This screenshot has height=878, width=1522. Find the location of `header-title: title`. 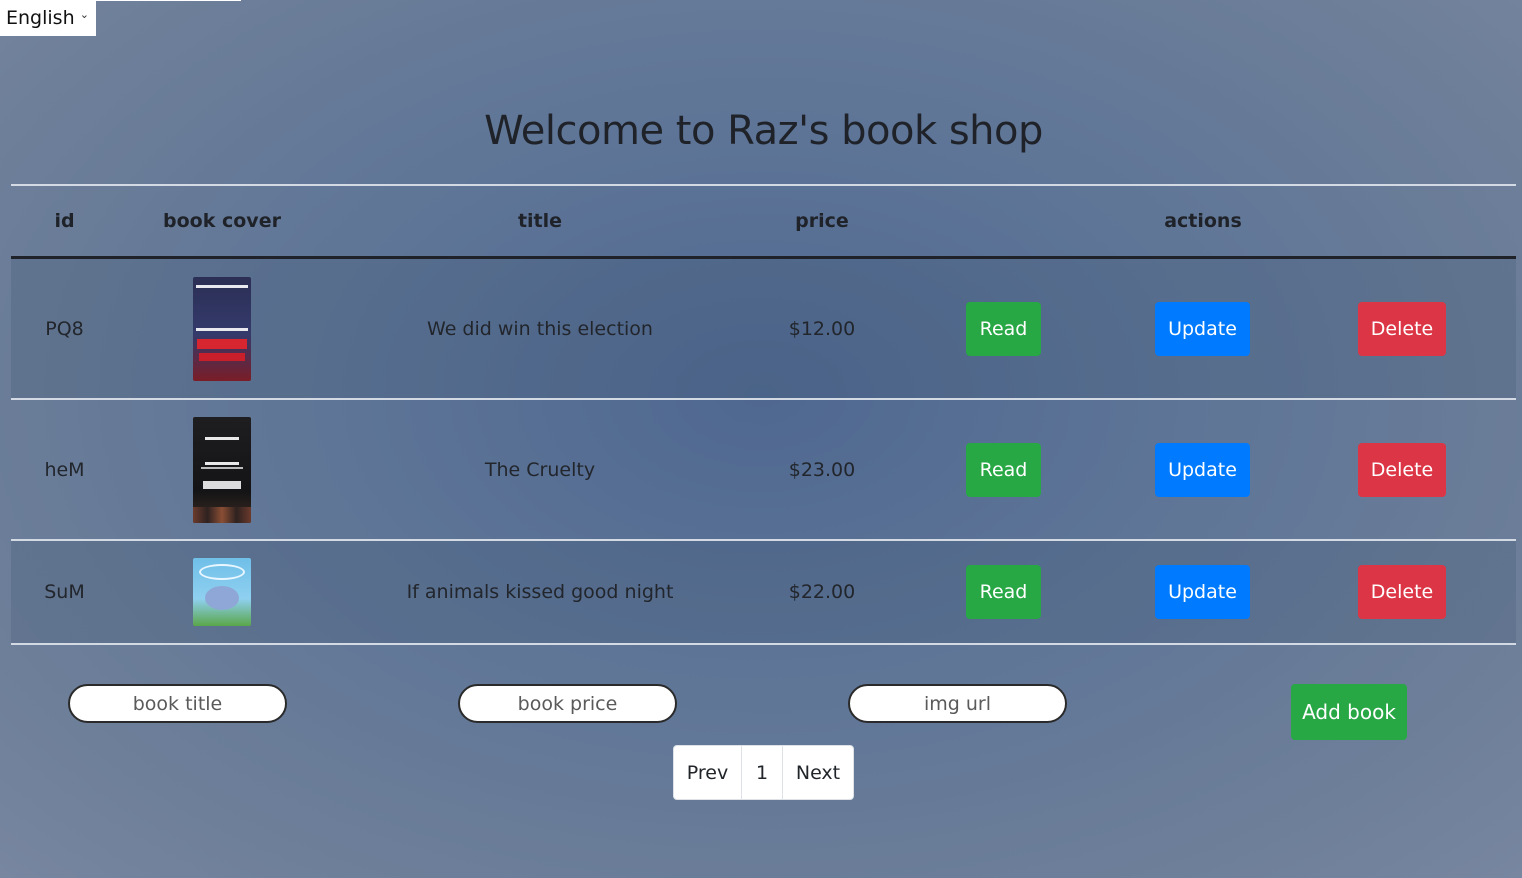

header-title: title is located at coordinates (540, 221).